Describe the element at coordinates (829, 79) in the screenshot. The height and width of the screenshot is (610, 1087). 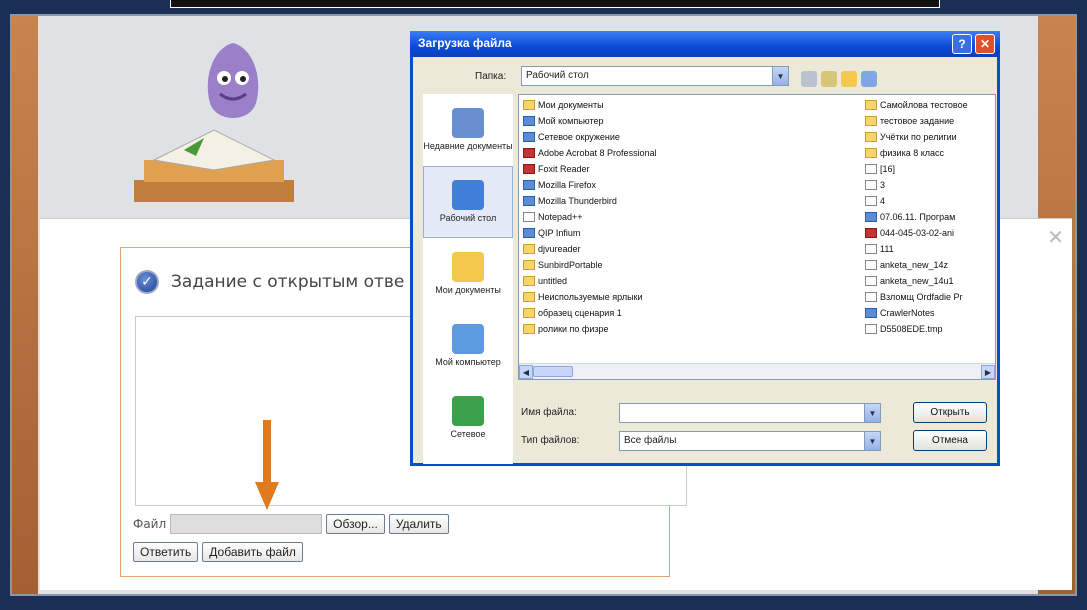
I see `up-folder-icon` at that location.